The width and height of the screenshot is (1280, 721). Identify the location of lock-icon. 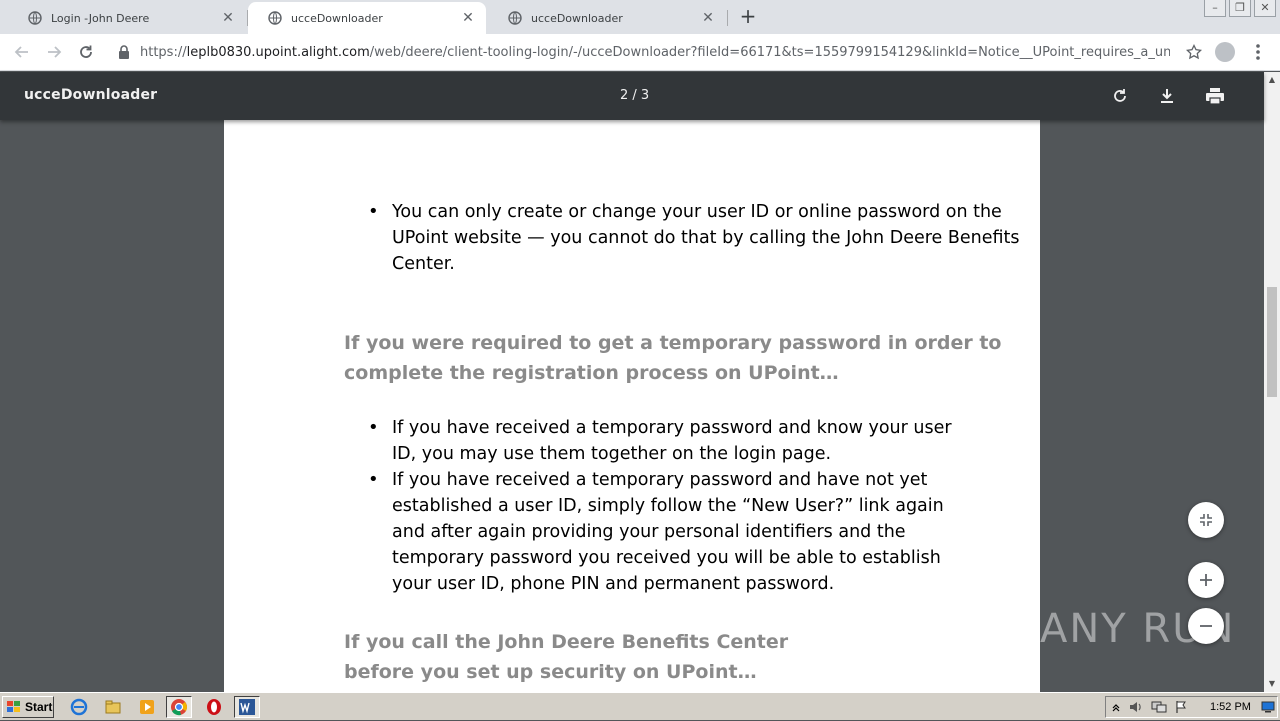
(124, 52).